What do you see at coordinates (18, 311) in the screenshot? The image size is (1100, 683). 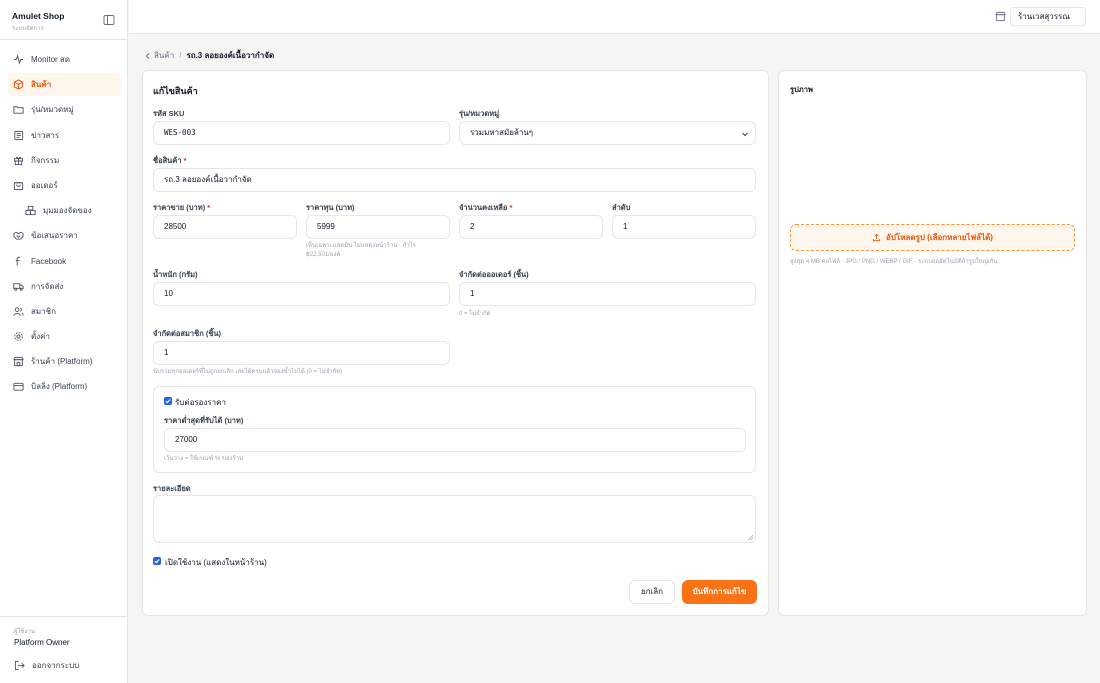 I see `users-icon` at bounding box center [18, 311].